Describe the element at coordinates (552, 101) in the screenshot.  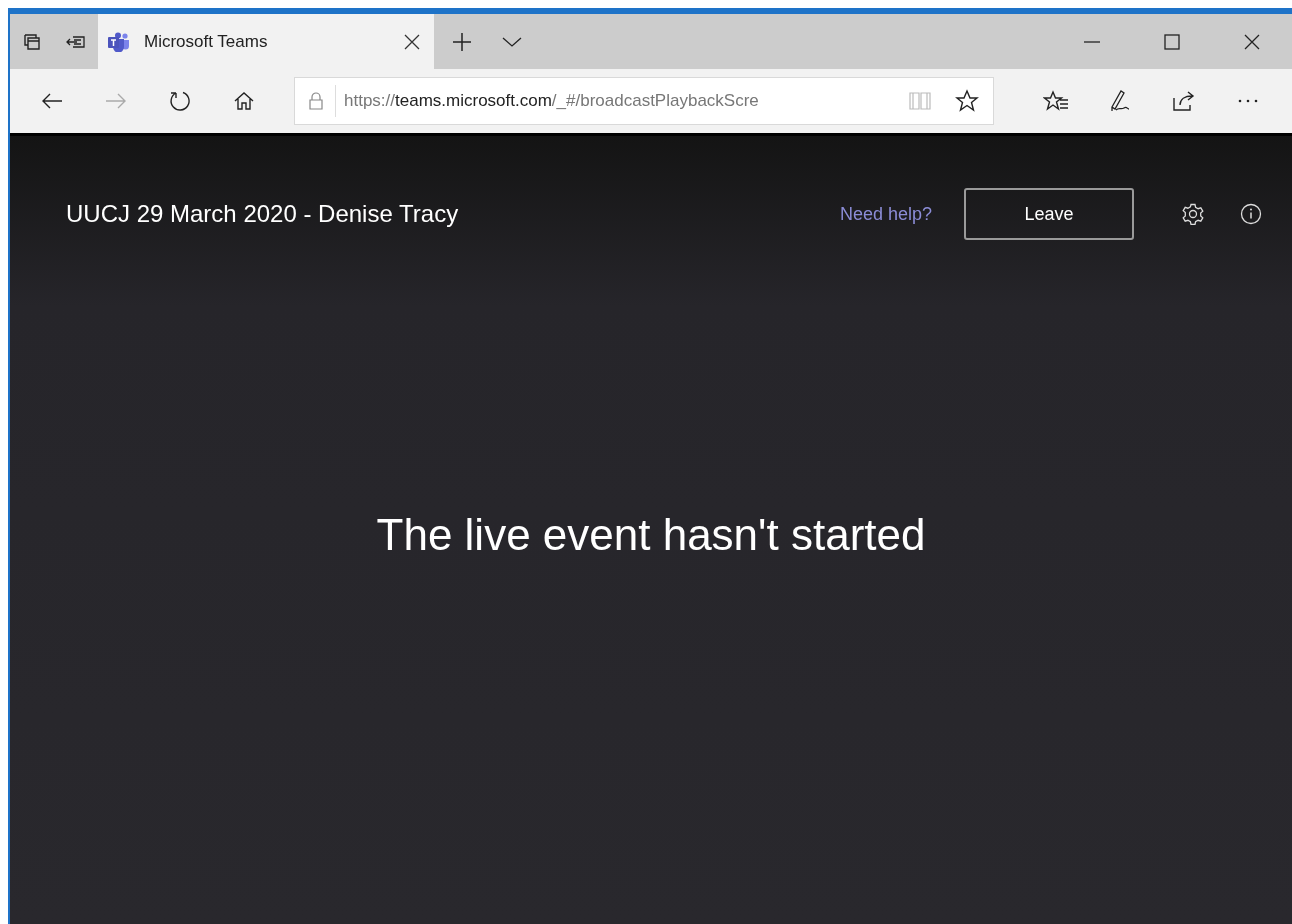
I see `url-text: https://teams.microsoft.com/_#/broadcastPlaybackScre` at that location.